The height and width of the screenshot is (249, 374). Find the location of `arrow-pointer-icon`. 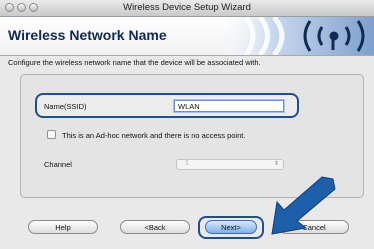

arrow-pointer-icon is located at coordinates (303, 205).